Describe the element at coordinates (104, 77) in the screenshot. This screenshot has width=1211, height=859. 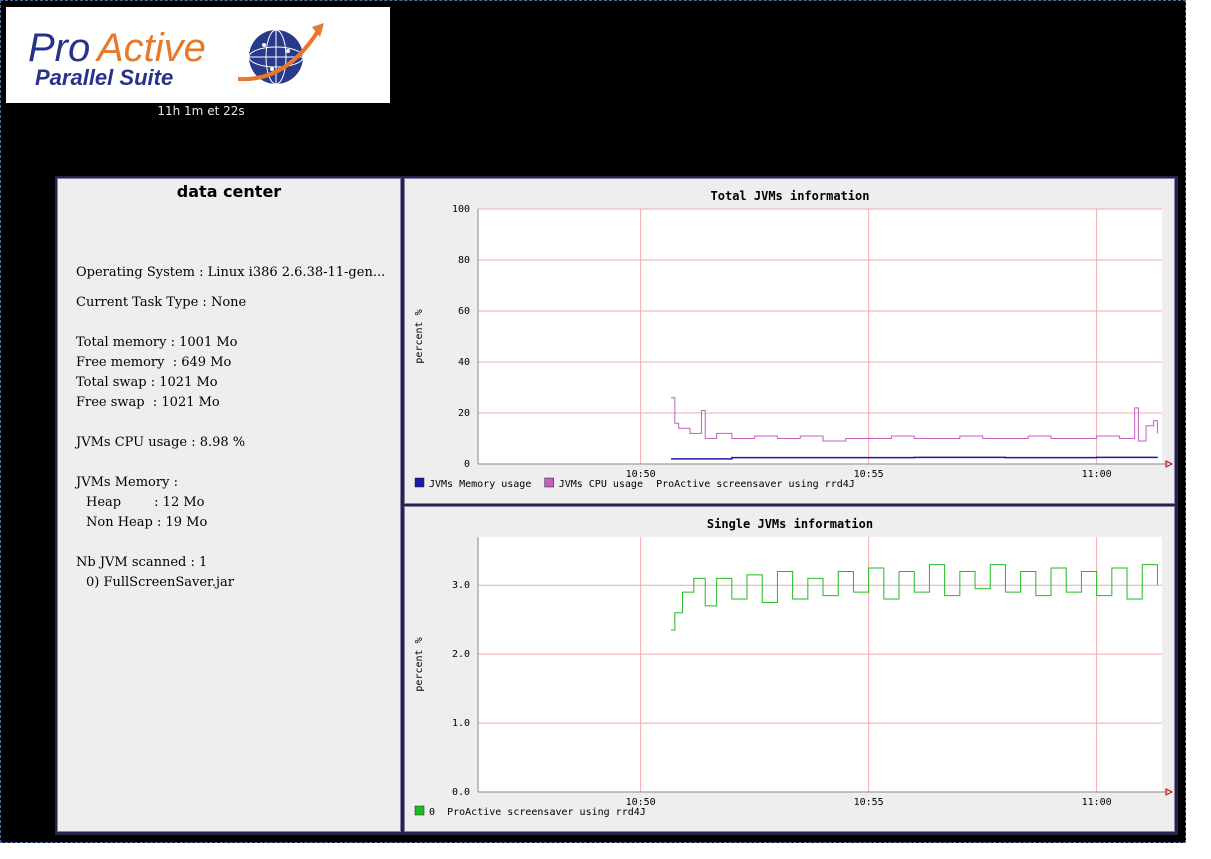
I see `logo-word-suite: Parallel Suite` at that location.